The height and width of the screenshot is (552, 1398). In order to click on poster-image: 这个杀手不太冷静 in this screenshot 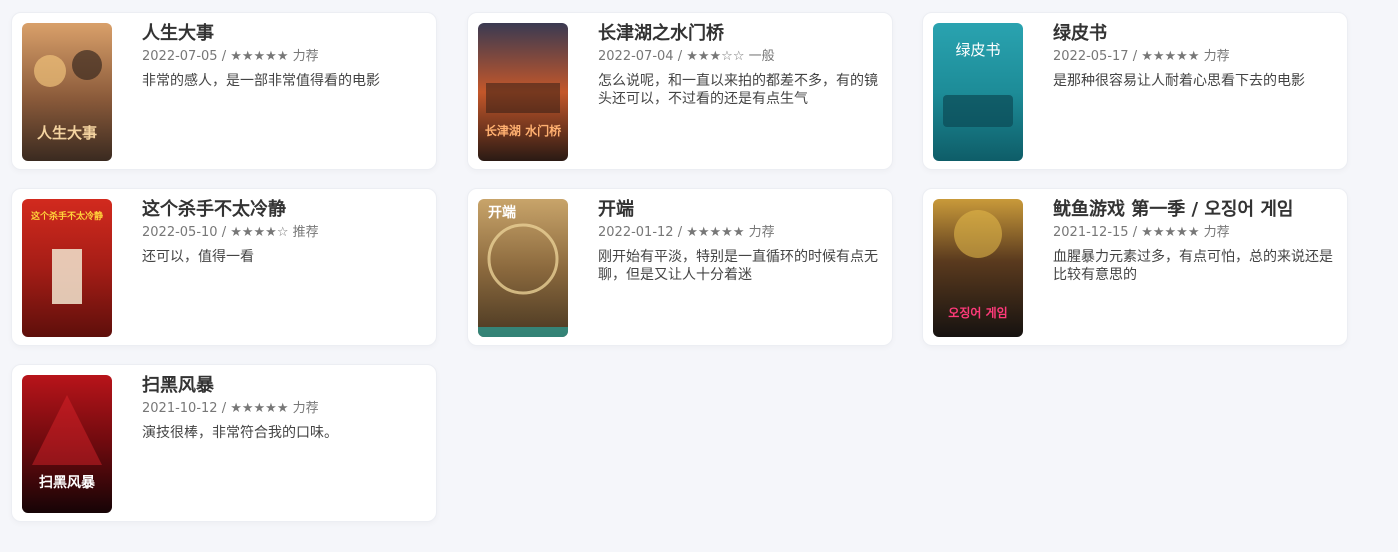, I will do `click(67, 268)`.